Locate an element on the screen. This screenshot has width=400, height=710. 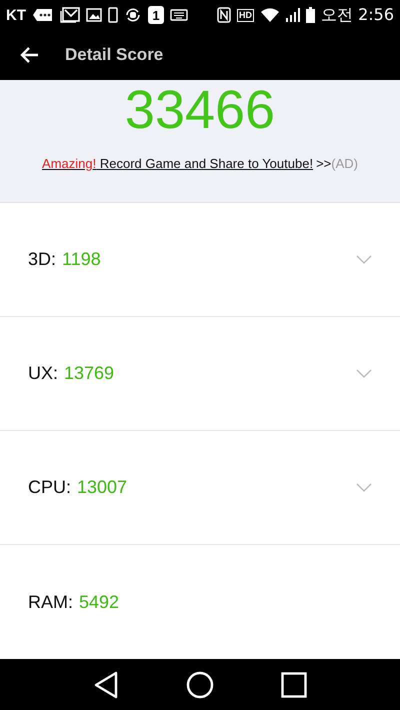
total-score: 33466 is located at coordinates (200, 110).